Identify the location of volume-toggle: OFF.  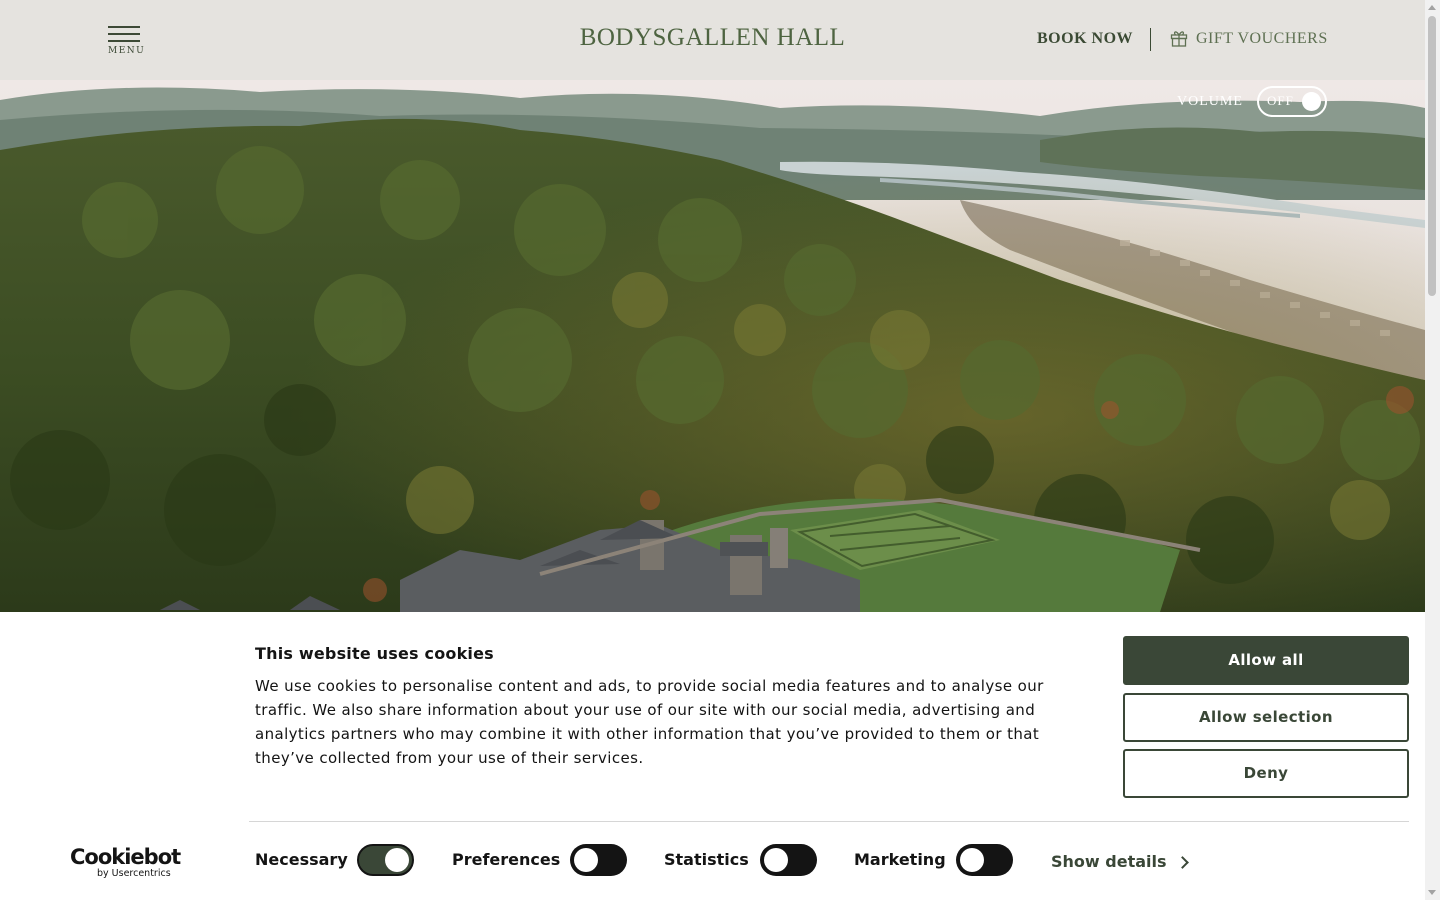
(1292, 101).